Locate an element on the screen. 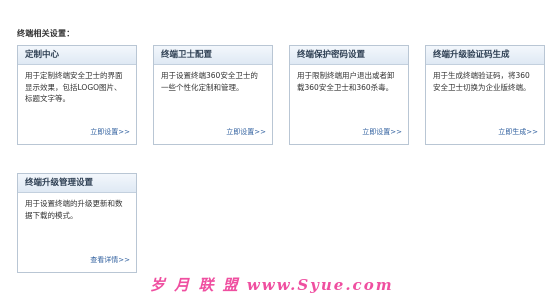 The height and width of the screenshot is (298, 555). card-title: 终端保护密码设置 is located at coordinates (349, 55).